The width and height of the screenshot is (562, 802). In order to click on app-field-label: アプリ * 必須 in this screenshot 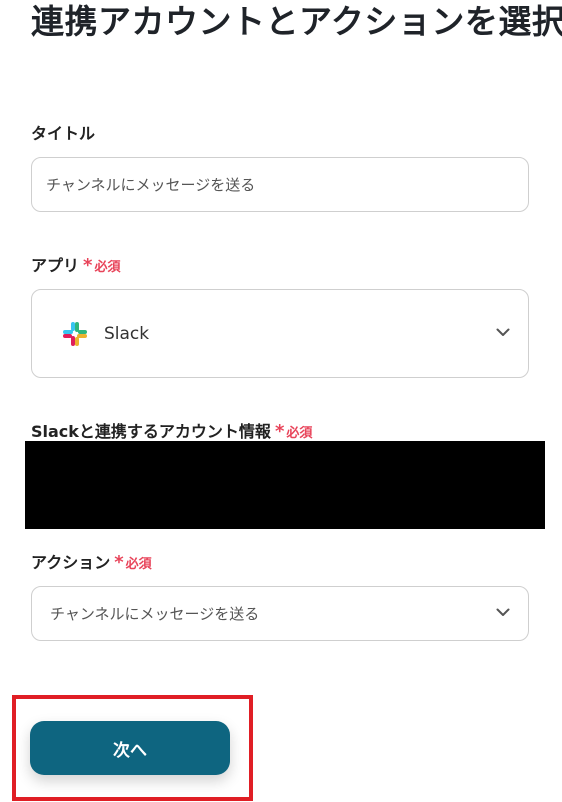, I will do `click(75, 267)`.